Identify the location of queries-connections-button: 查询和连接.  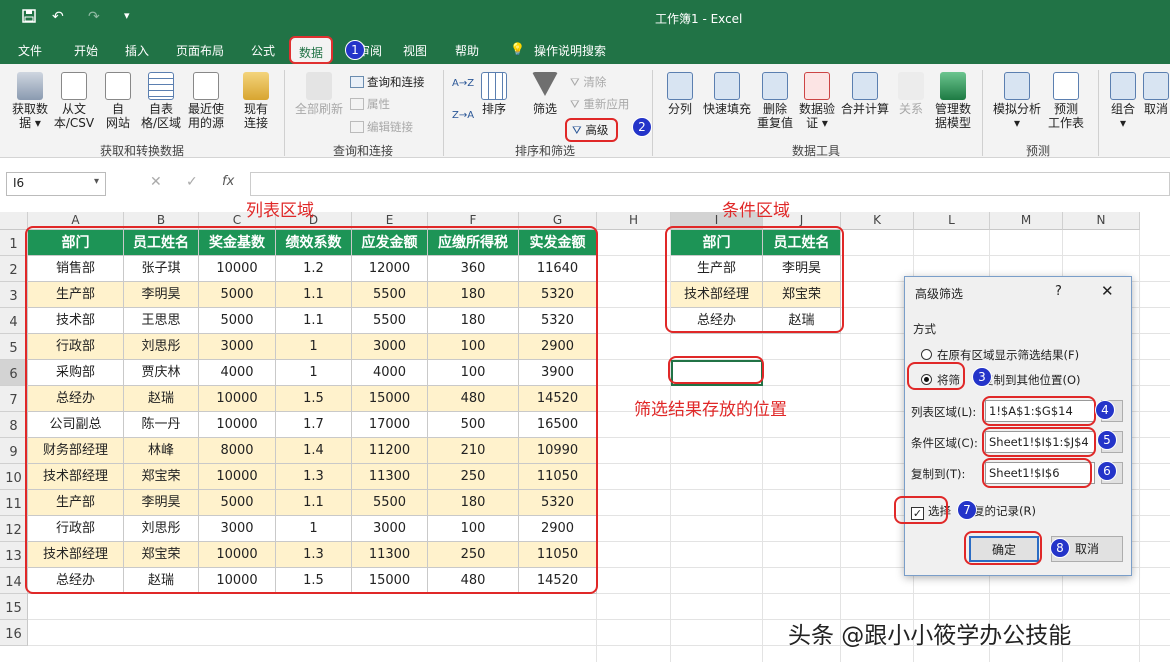
(387, 82).